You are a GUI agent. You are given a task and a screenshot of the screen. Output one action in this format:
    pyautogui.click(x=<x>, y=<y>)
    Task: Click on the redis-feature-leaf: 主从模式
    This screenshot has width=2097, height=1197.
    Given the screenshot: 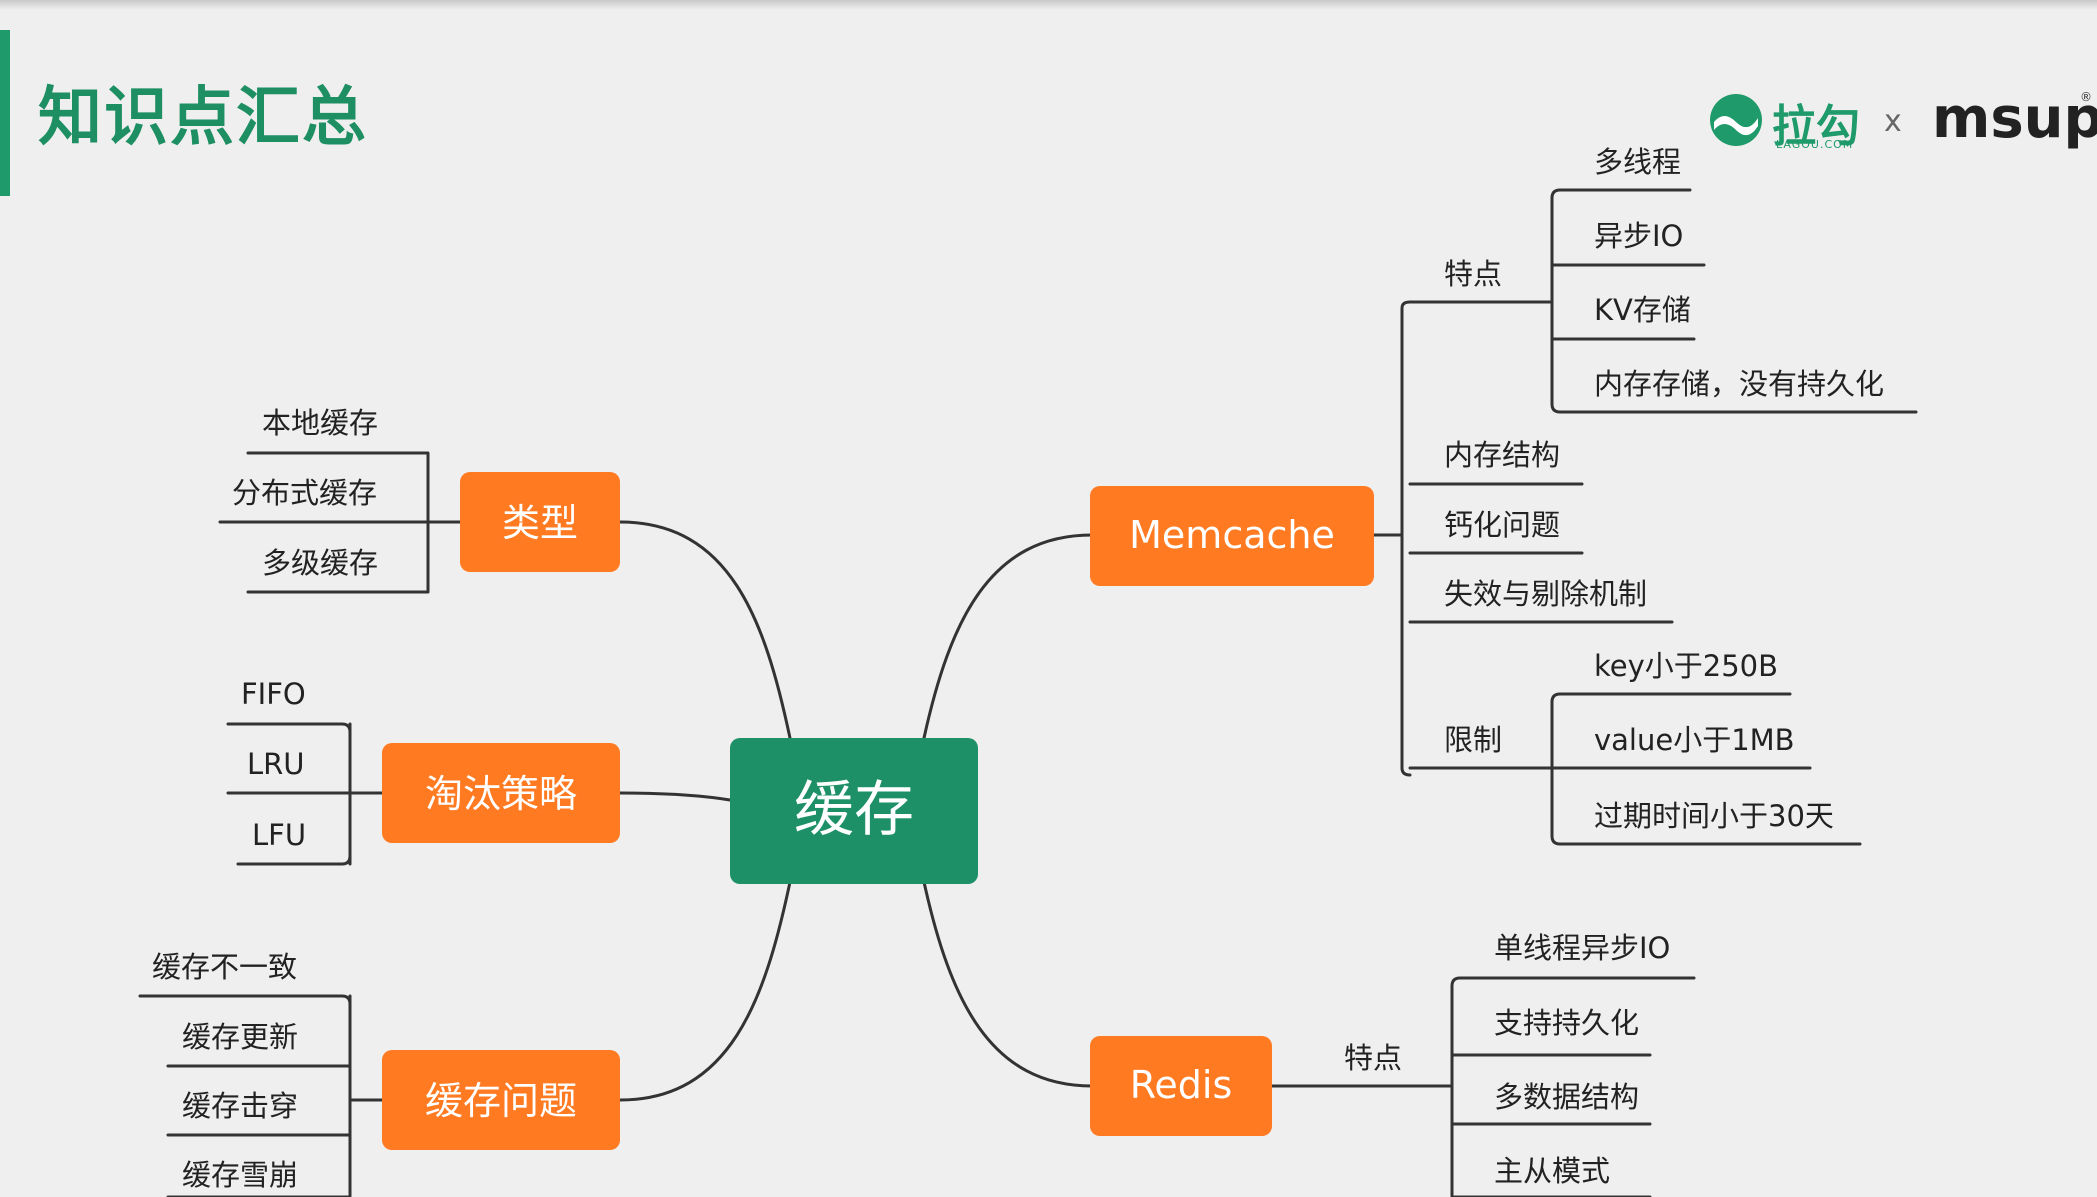 What is the action you would take?
    pyautogui.click(x=1552, y=1171)
    